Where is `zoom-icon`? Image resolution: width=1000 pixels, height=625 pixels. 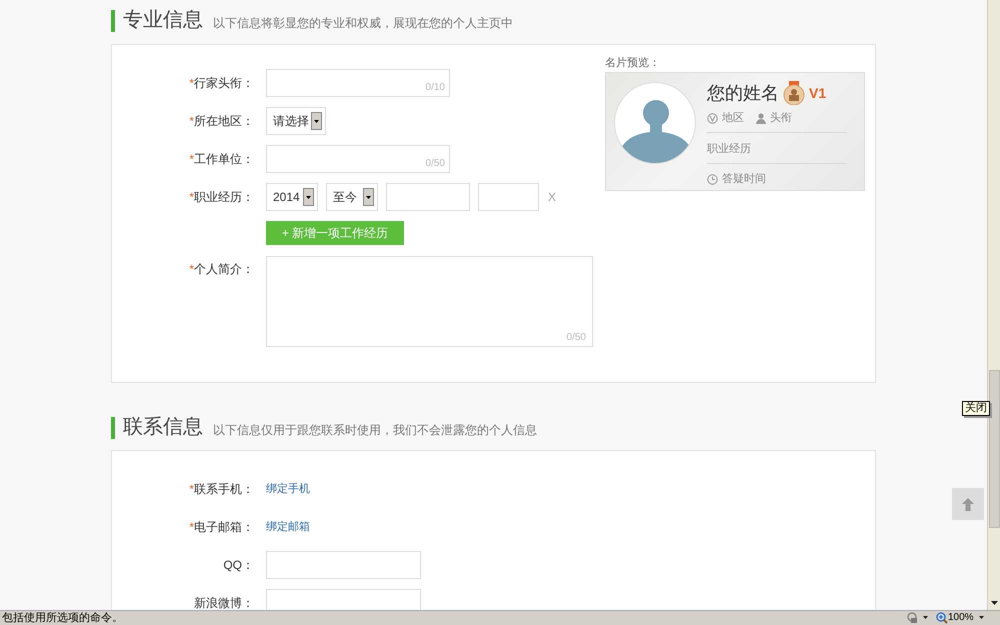 zoom-icon is located at coordinates (942, 618).